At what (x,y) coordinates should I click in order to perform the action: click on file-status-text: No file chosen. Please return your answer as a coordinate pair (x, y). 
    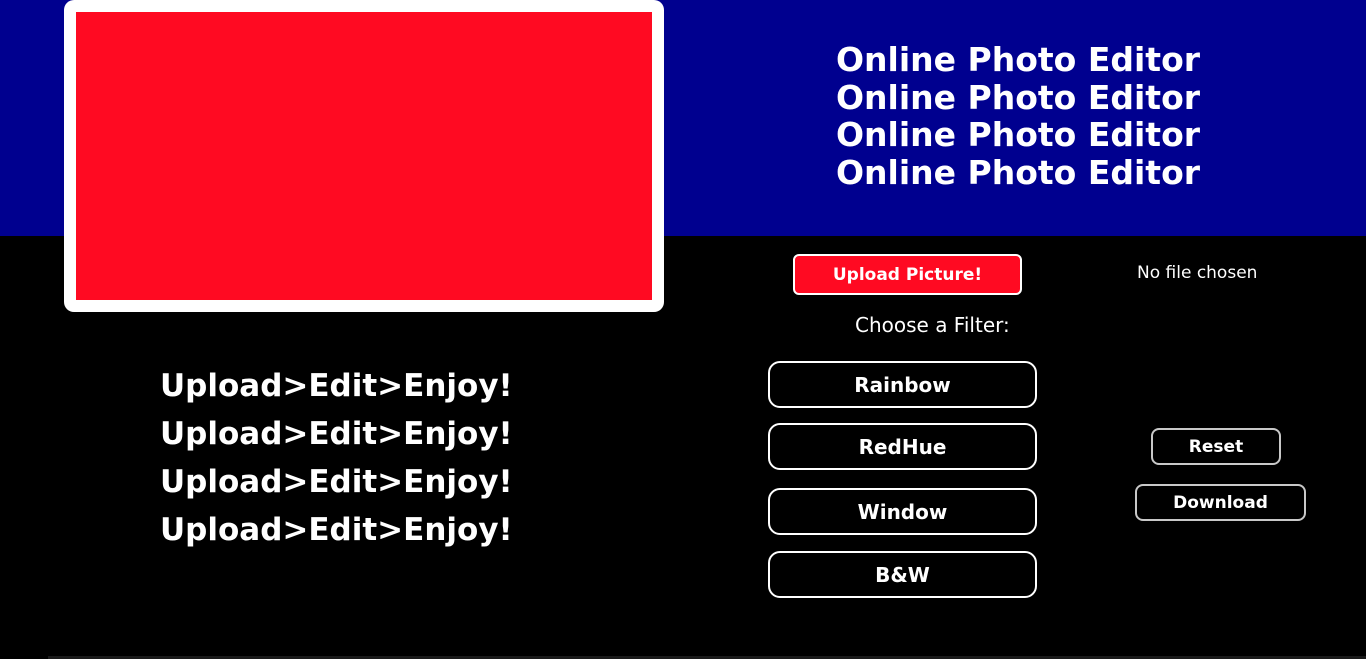
    Looking at the image, I should click on (1197, 273).